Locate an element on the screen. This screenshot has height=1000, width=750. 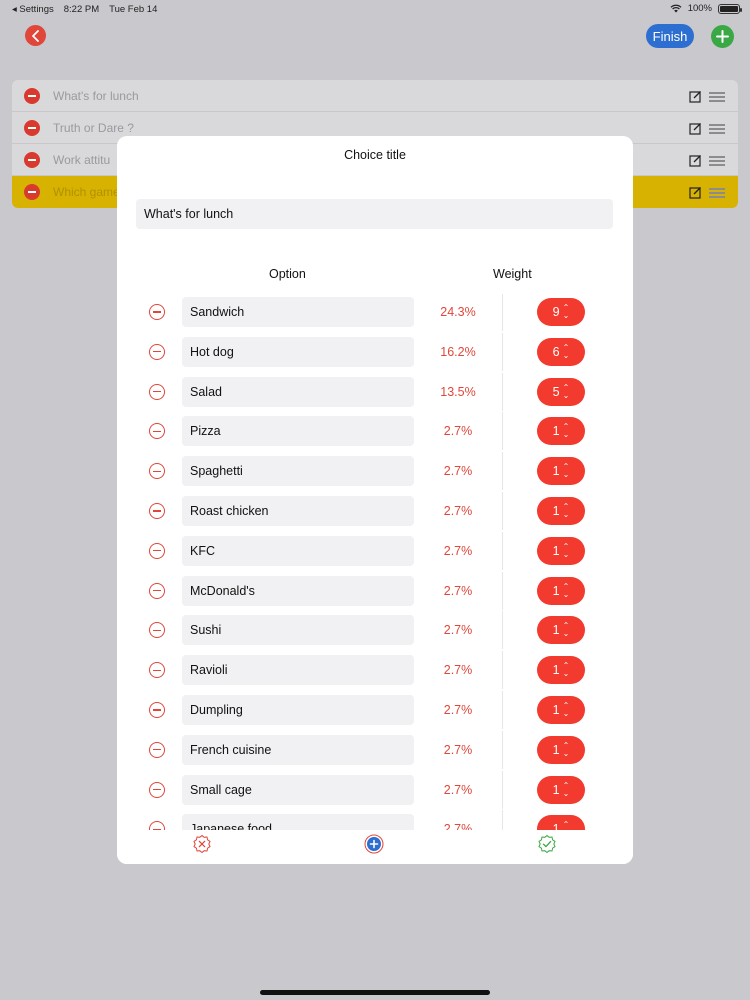
option-name-field: Hot dog is located at coordinates (298, 351).